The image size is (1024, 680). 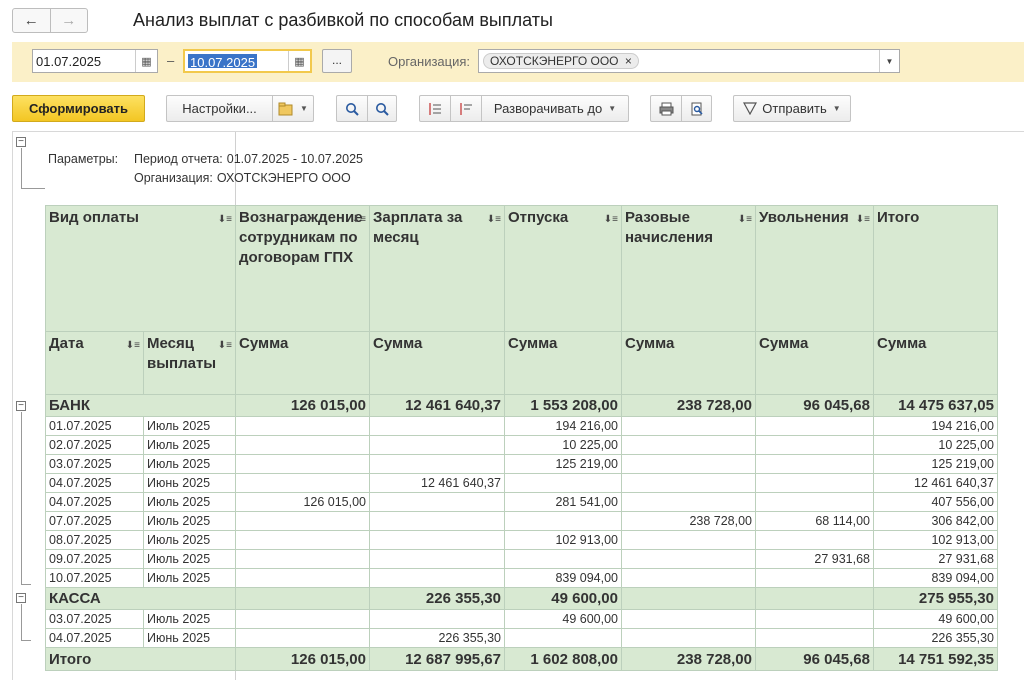 What do you see at coordinates (140, 405) in the screenshot?
I see `group-name: БАНК` at bounding box center [140, 405].